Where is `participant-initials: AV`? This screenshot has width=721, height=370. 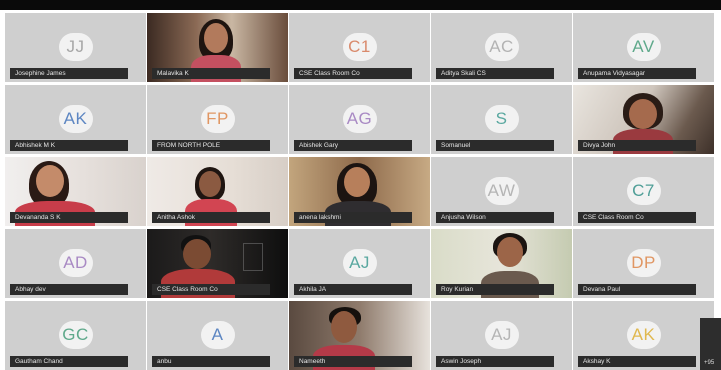 participant-initials: AV is located at coordinates (643, 47).